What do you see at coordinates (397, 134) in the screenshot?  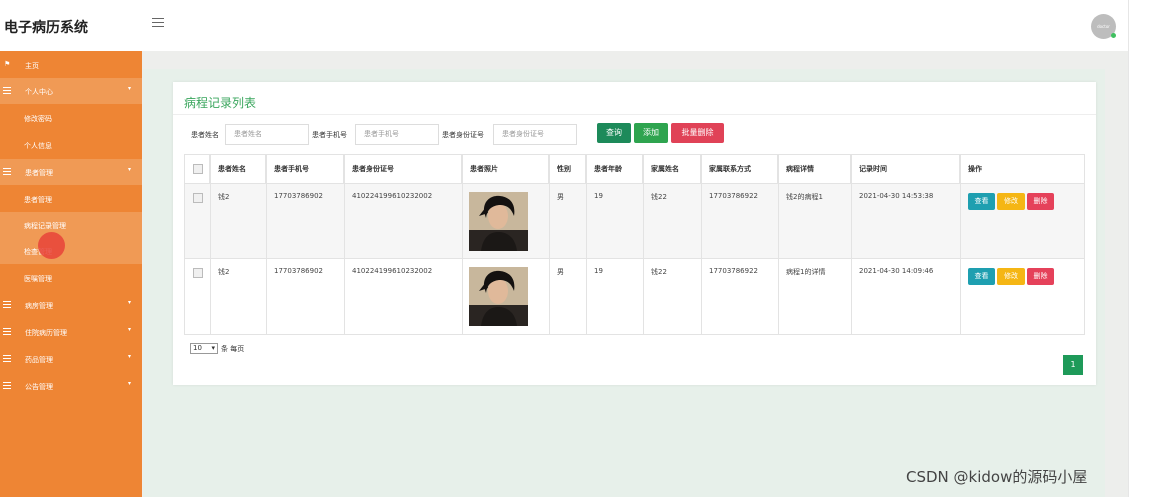 I see `phone-input: 患者手机号` at bounding box center [397, 134].